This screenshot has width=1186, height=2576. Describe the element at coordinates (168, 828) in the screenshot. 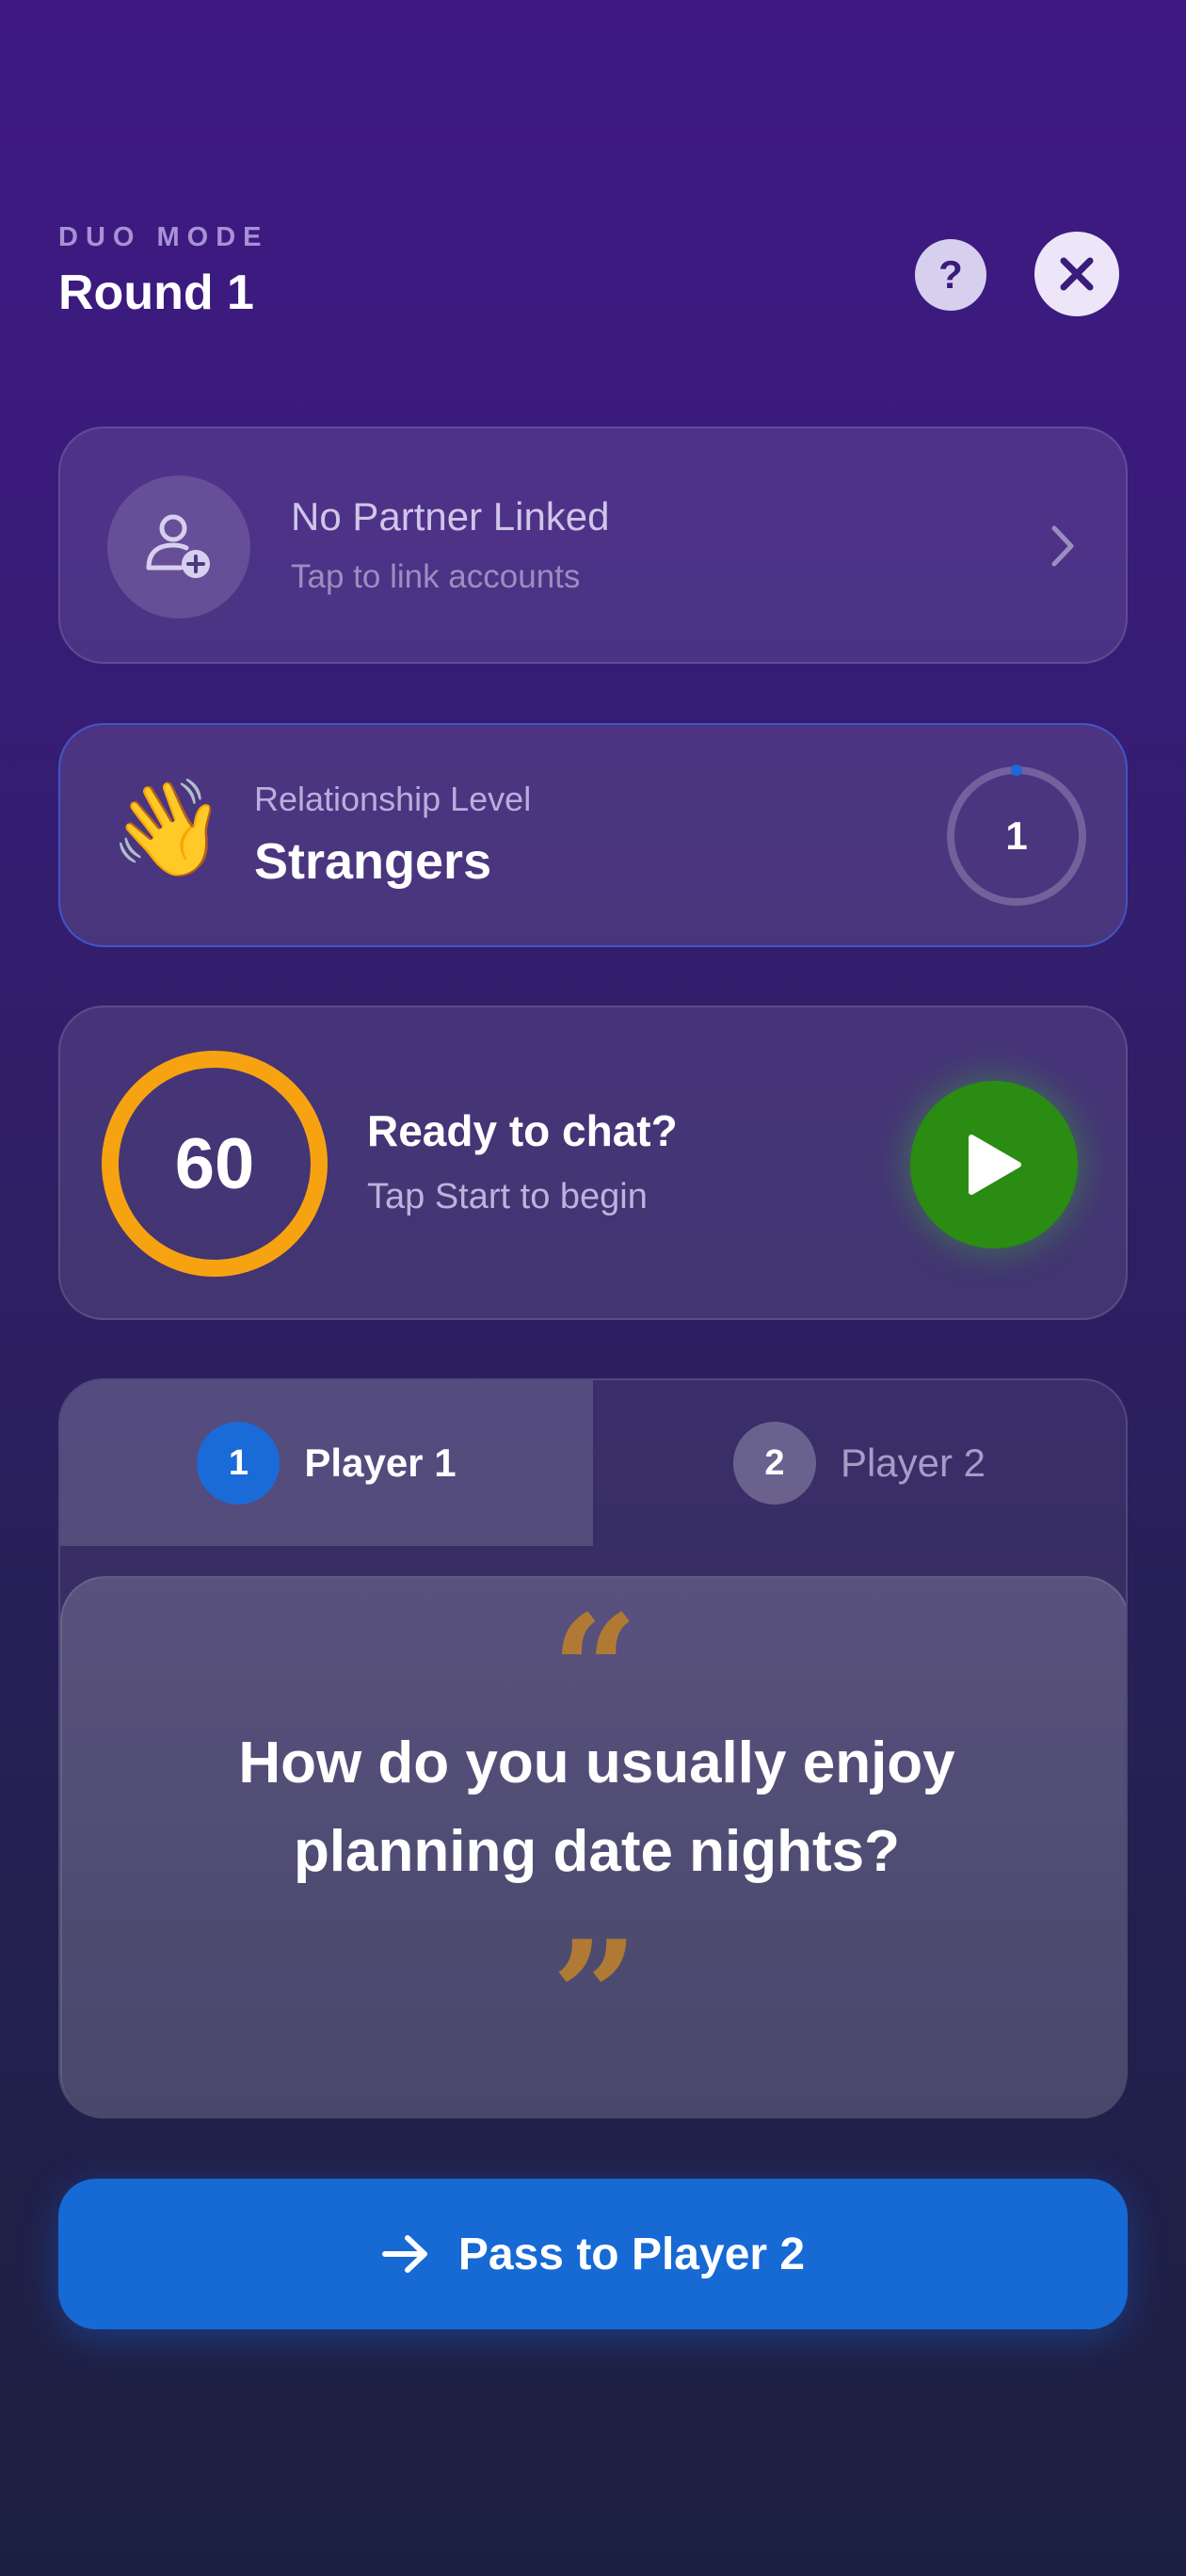

I see `waving-hand-icon: 👋` at that location.